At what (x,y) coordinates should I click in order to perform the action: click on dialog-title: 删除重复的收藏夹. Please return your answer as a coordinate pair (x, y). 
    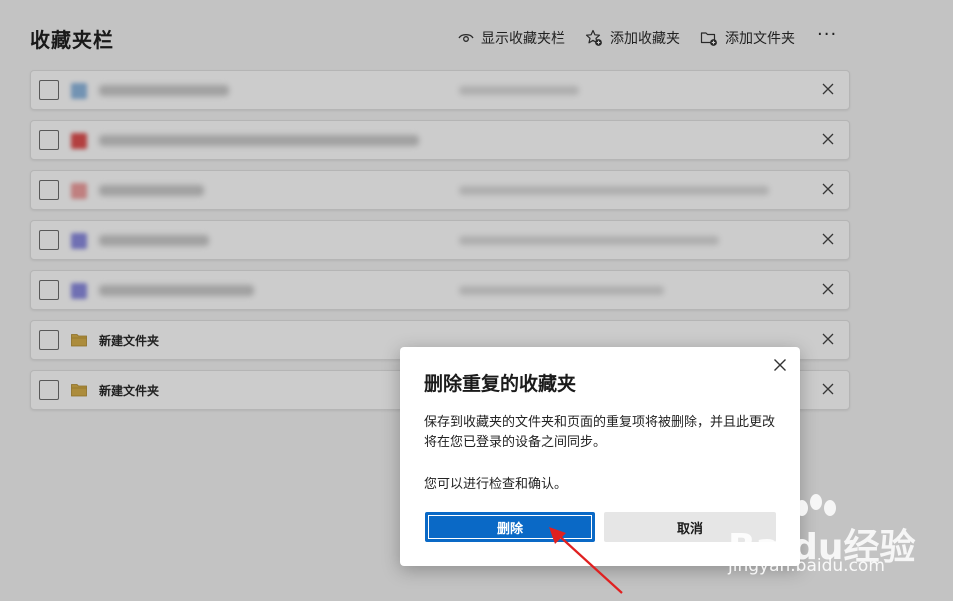
    Looking at the image, I should click on (500, 384).